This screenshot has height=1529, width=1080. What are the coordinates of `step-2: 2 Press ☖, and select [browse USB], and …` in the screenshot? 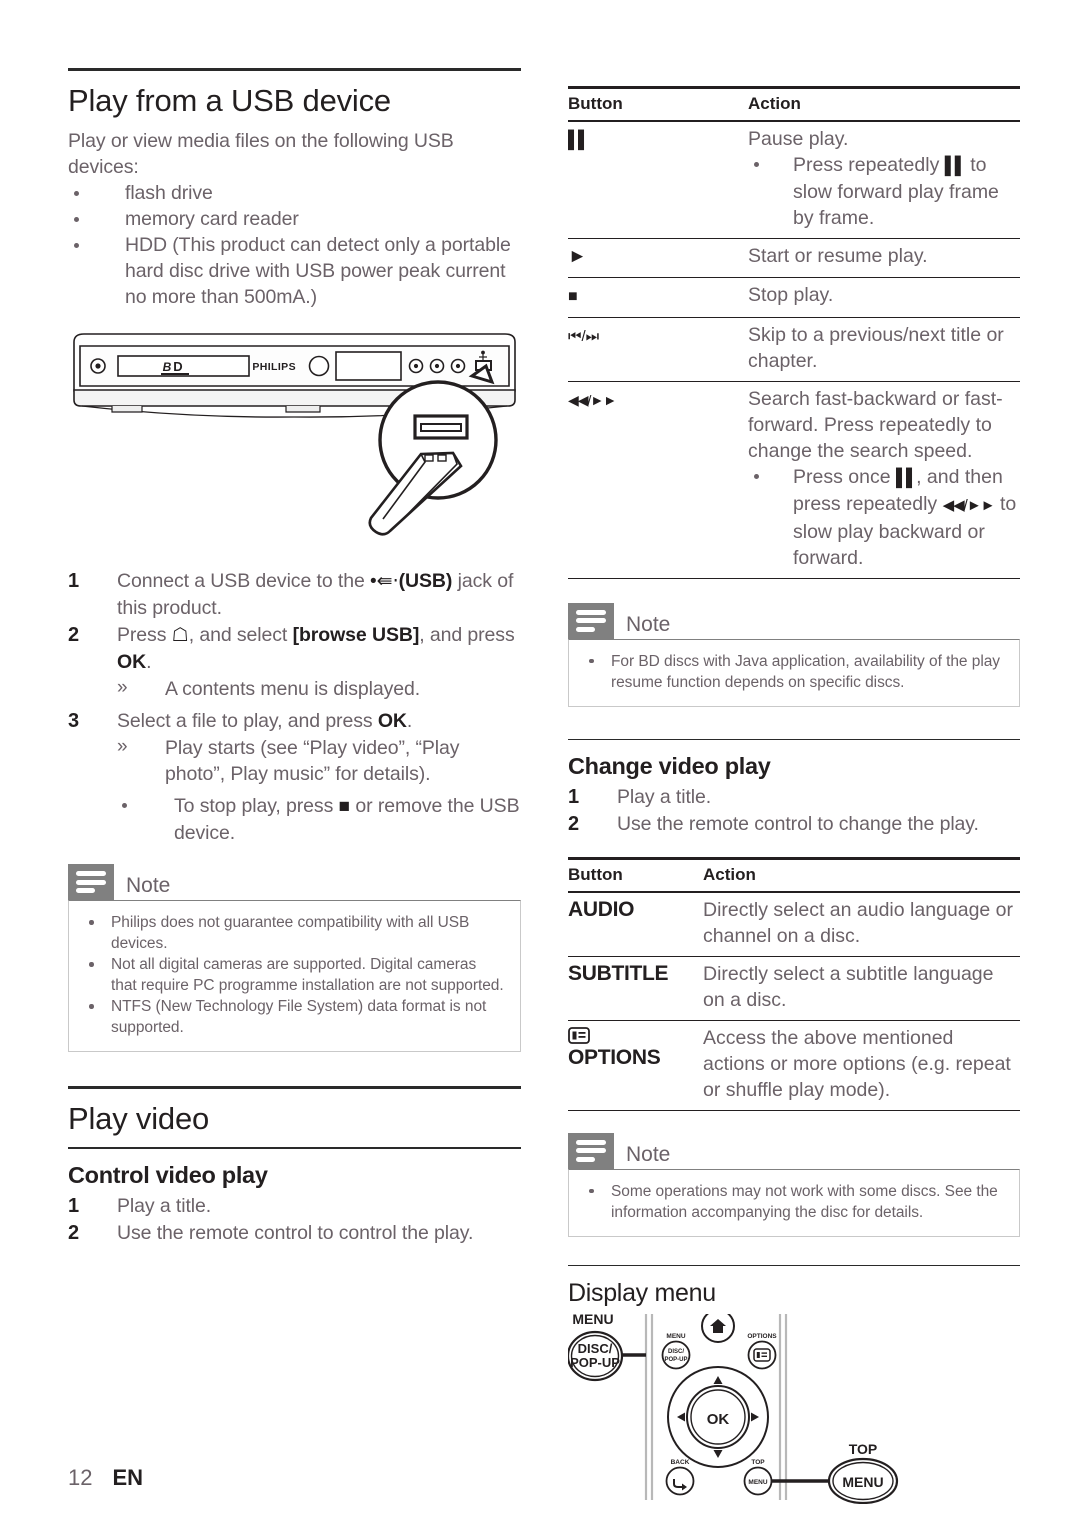 It's located at (294, 662).